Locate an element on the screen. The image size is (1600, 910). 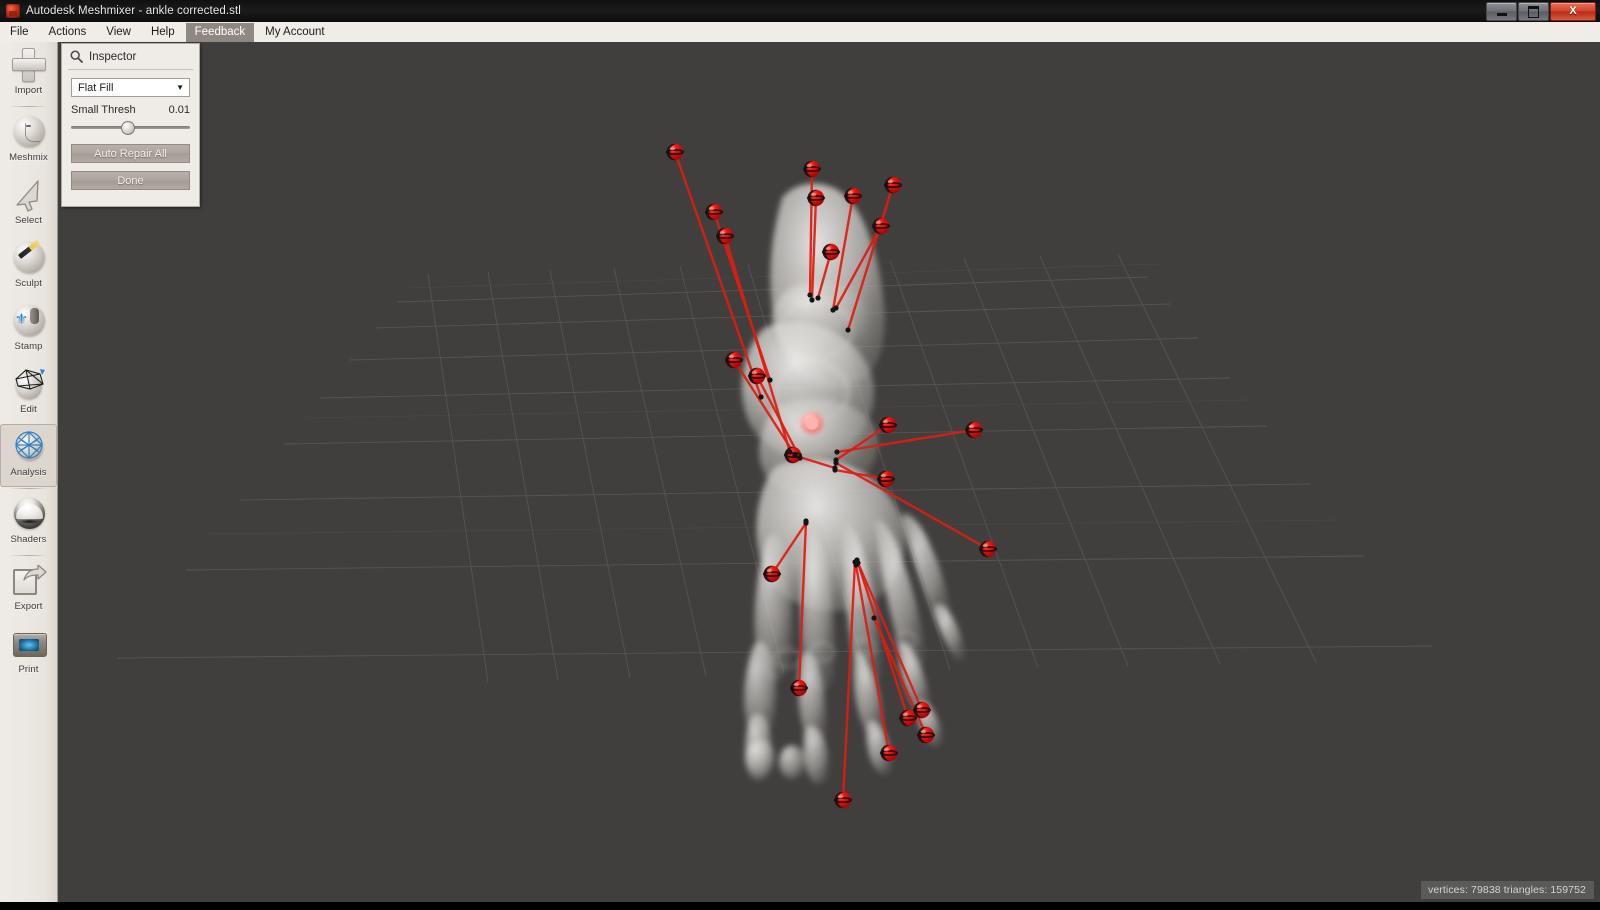
menu-item-feedback: Feedback is located at coordinates (220, 32).